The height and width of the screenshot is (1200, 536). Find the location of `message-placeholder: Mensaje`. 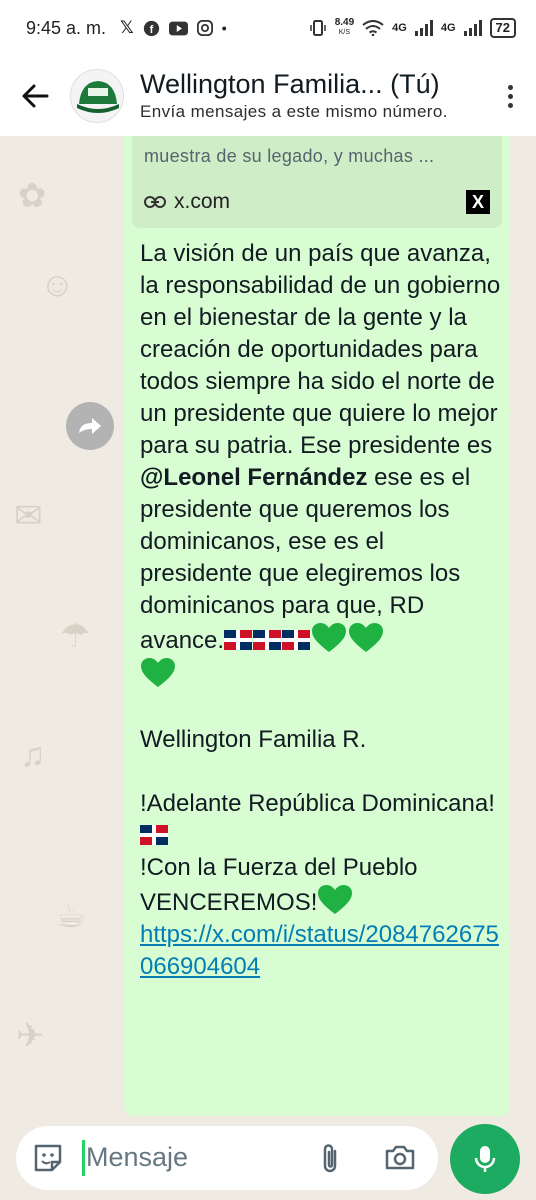

message-placeholder: Mensaje is located at coordinates (137, 1157).